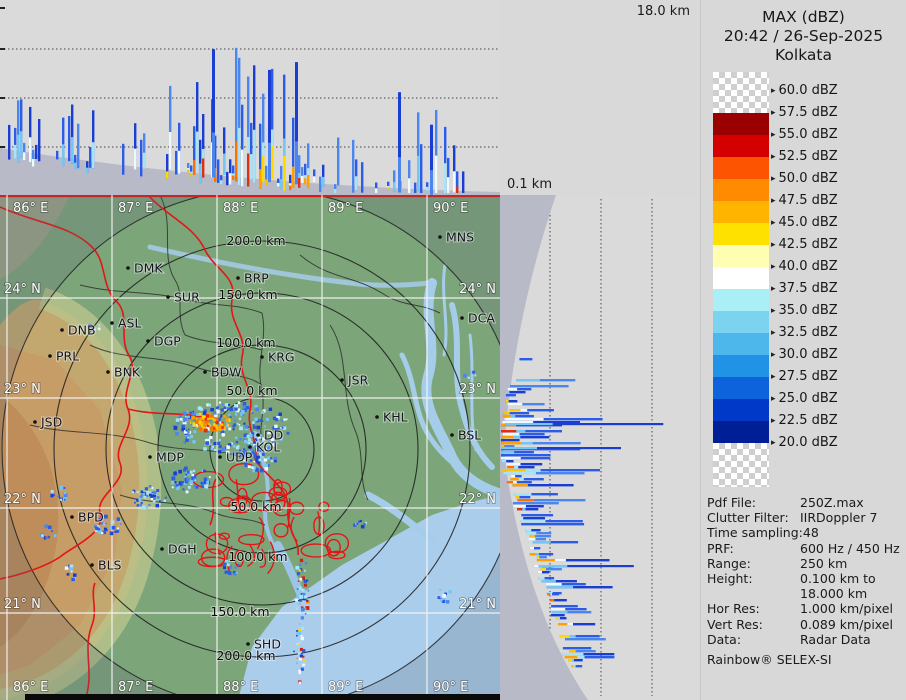 The image size is (906, 700). What do you see at coordinates (240, 687) in the screenshot?
I see `longitude-label-bottom: 88° E` at bounding box center [240, 687].